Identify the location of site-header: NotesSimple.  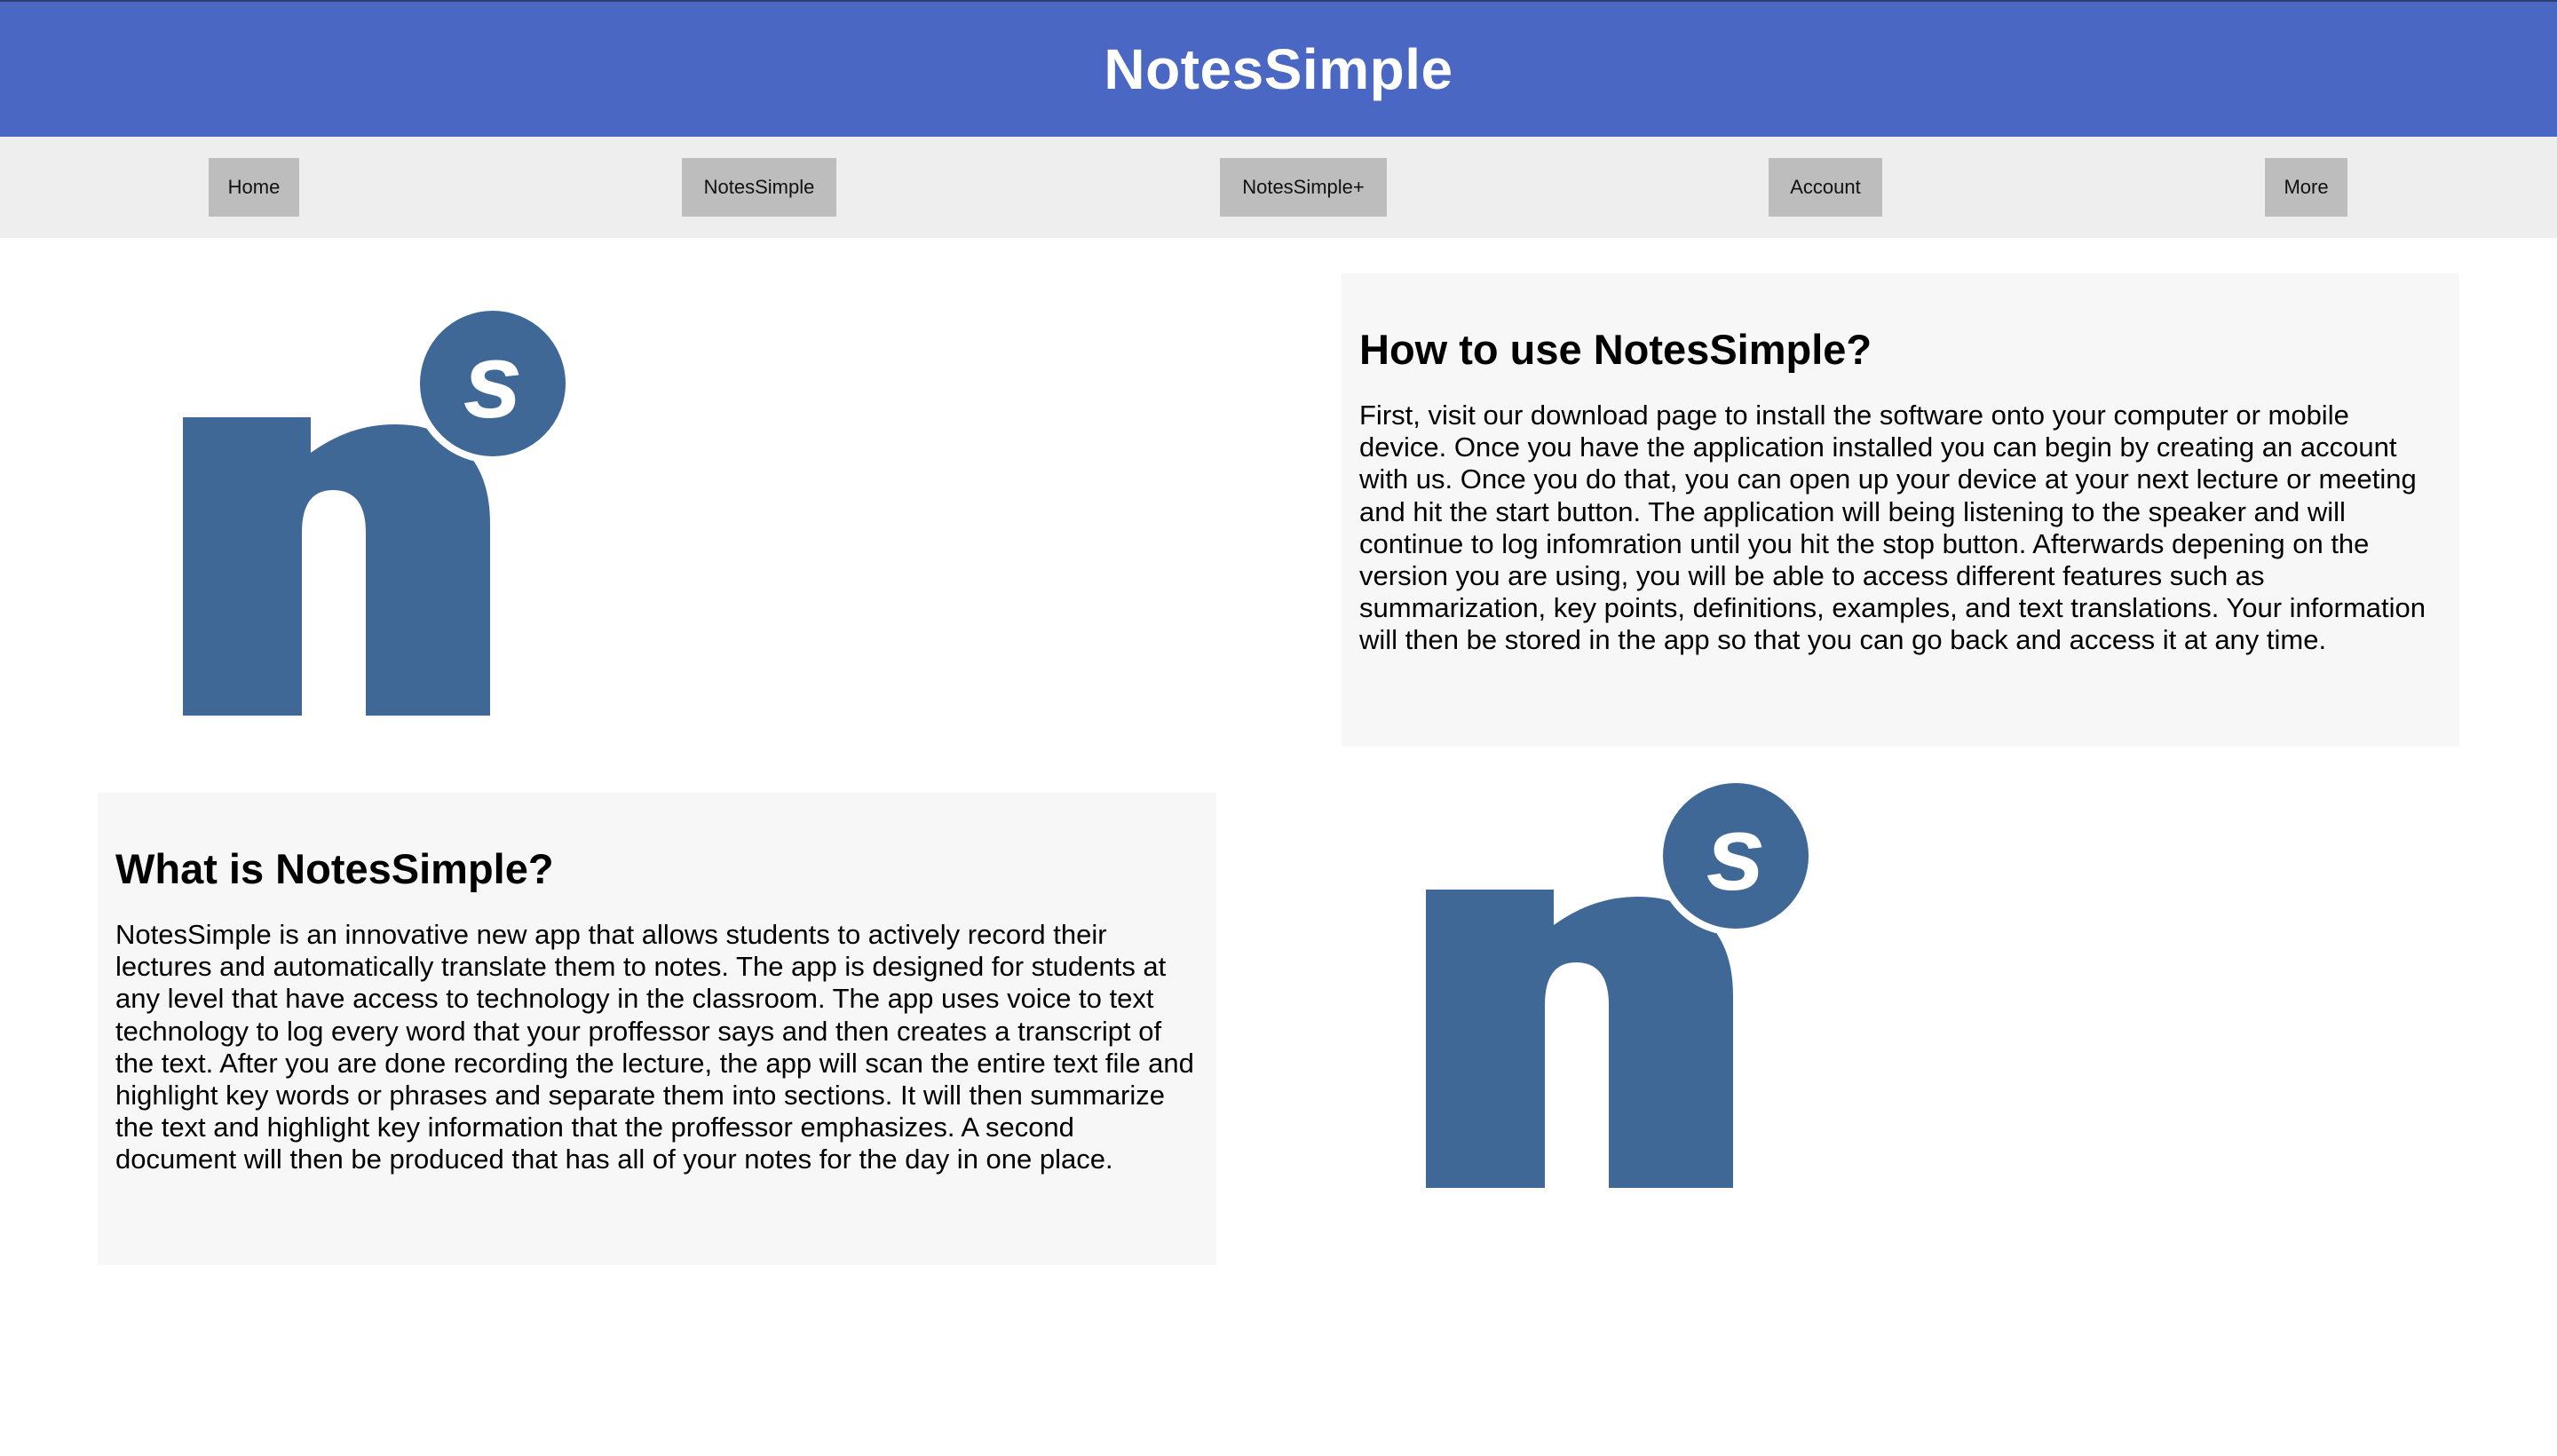
(1278, 68).